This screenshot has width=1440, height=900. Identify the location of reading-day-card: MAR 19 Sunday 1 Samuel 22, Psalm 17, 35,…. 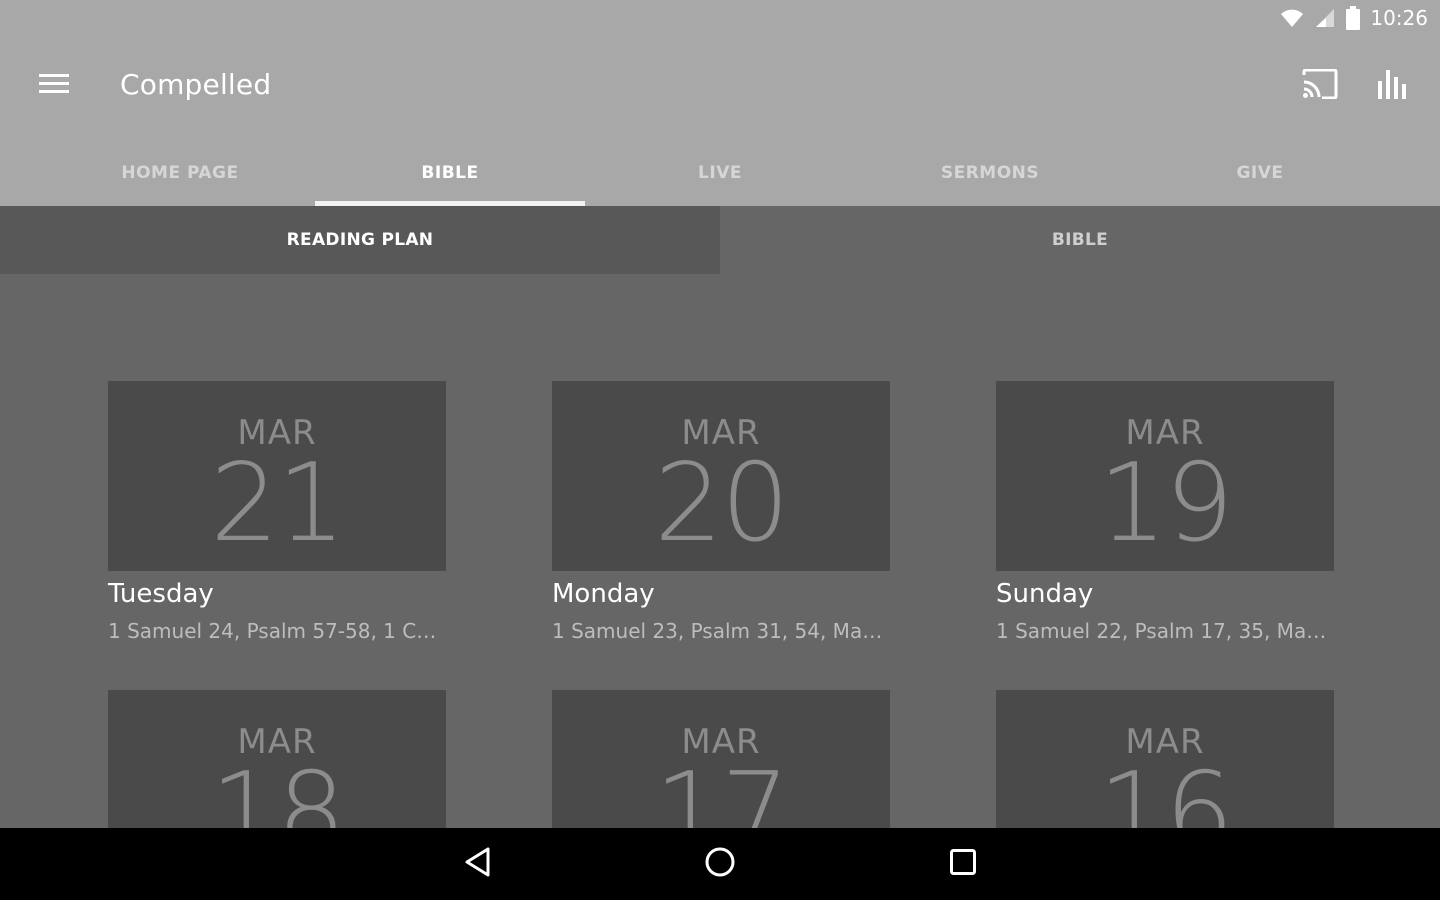
(1165, 512).